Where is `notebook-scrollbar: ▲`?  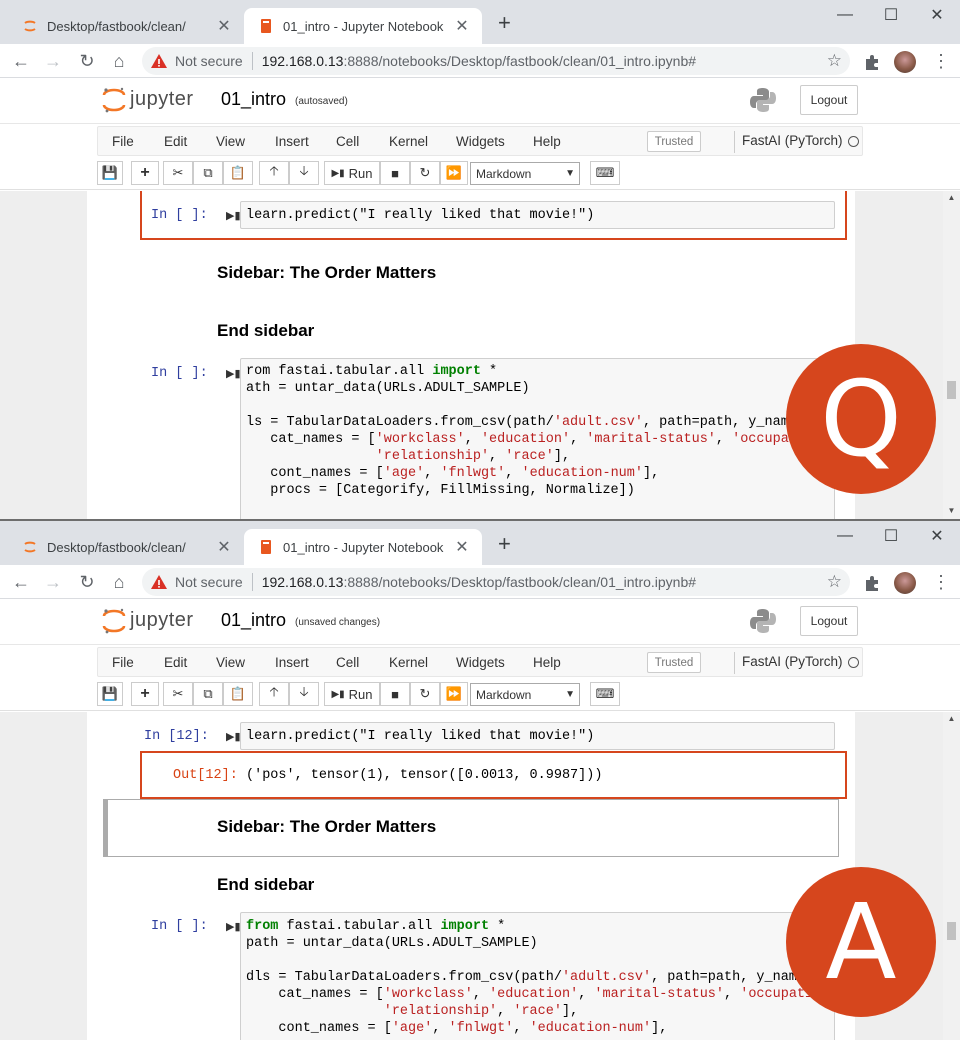
notebook-scrollbar: ▲ is located at coordinates (951, 876).